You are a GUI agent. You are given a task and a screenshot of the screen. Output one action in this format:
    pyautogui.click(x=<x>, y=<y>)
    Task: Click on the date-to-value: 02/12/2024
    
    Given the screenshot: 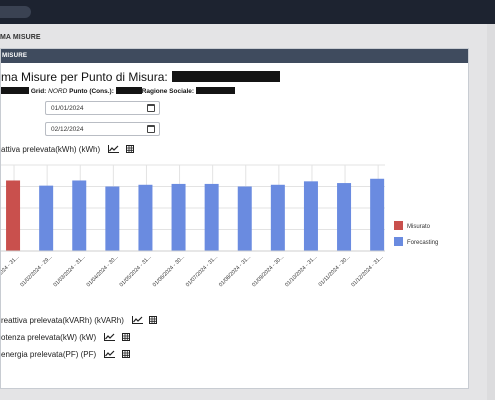 What is the action you would take?
    pyautogui.click(x=67, y=129)
    